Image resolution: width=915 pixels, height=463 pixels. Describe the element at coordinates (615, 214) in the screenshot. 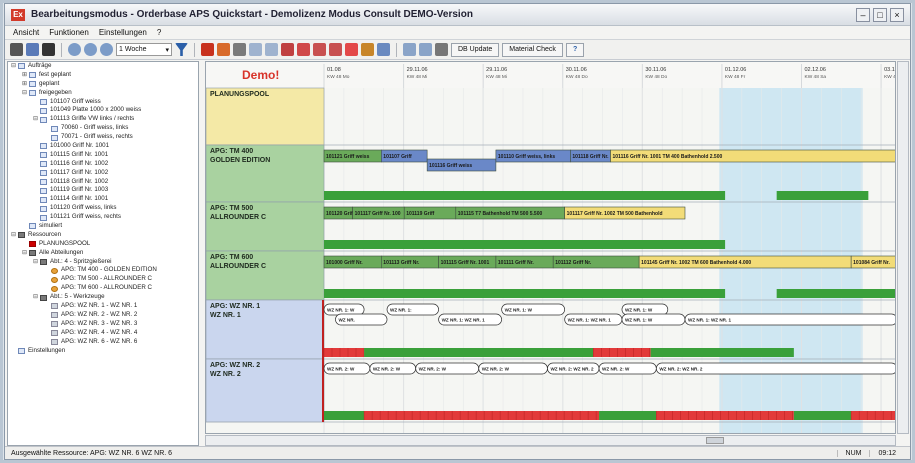

I see `task-label: 101117 Griff Nr. 1002 TM 500 Bathenhold` at that location.